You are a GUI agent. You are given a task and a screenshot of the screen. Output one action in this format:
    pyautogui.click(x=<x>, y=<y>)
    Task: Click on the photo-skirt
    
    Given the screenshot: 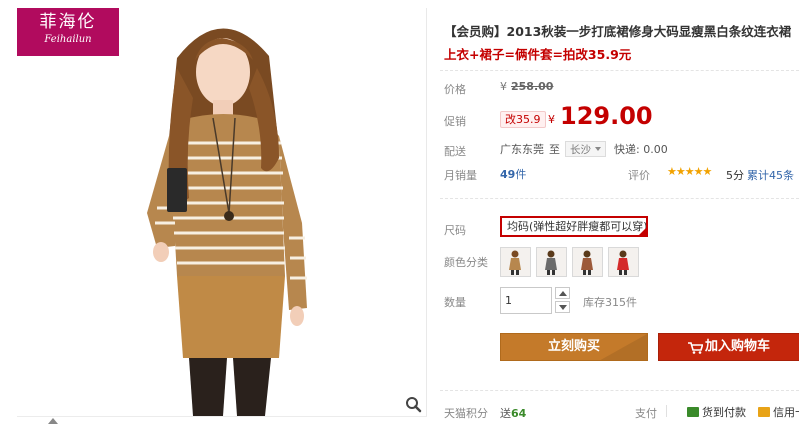 What is the action you would take?
    pyautogui.click(x=231, y=317)
    